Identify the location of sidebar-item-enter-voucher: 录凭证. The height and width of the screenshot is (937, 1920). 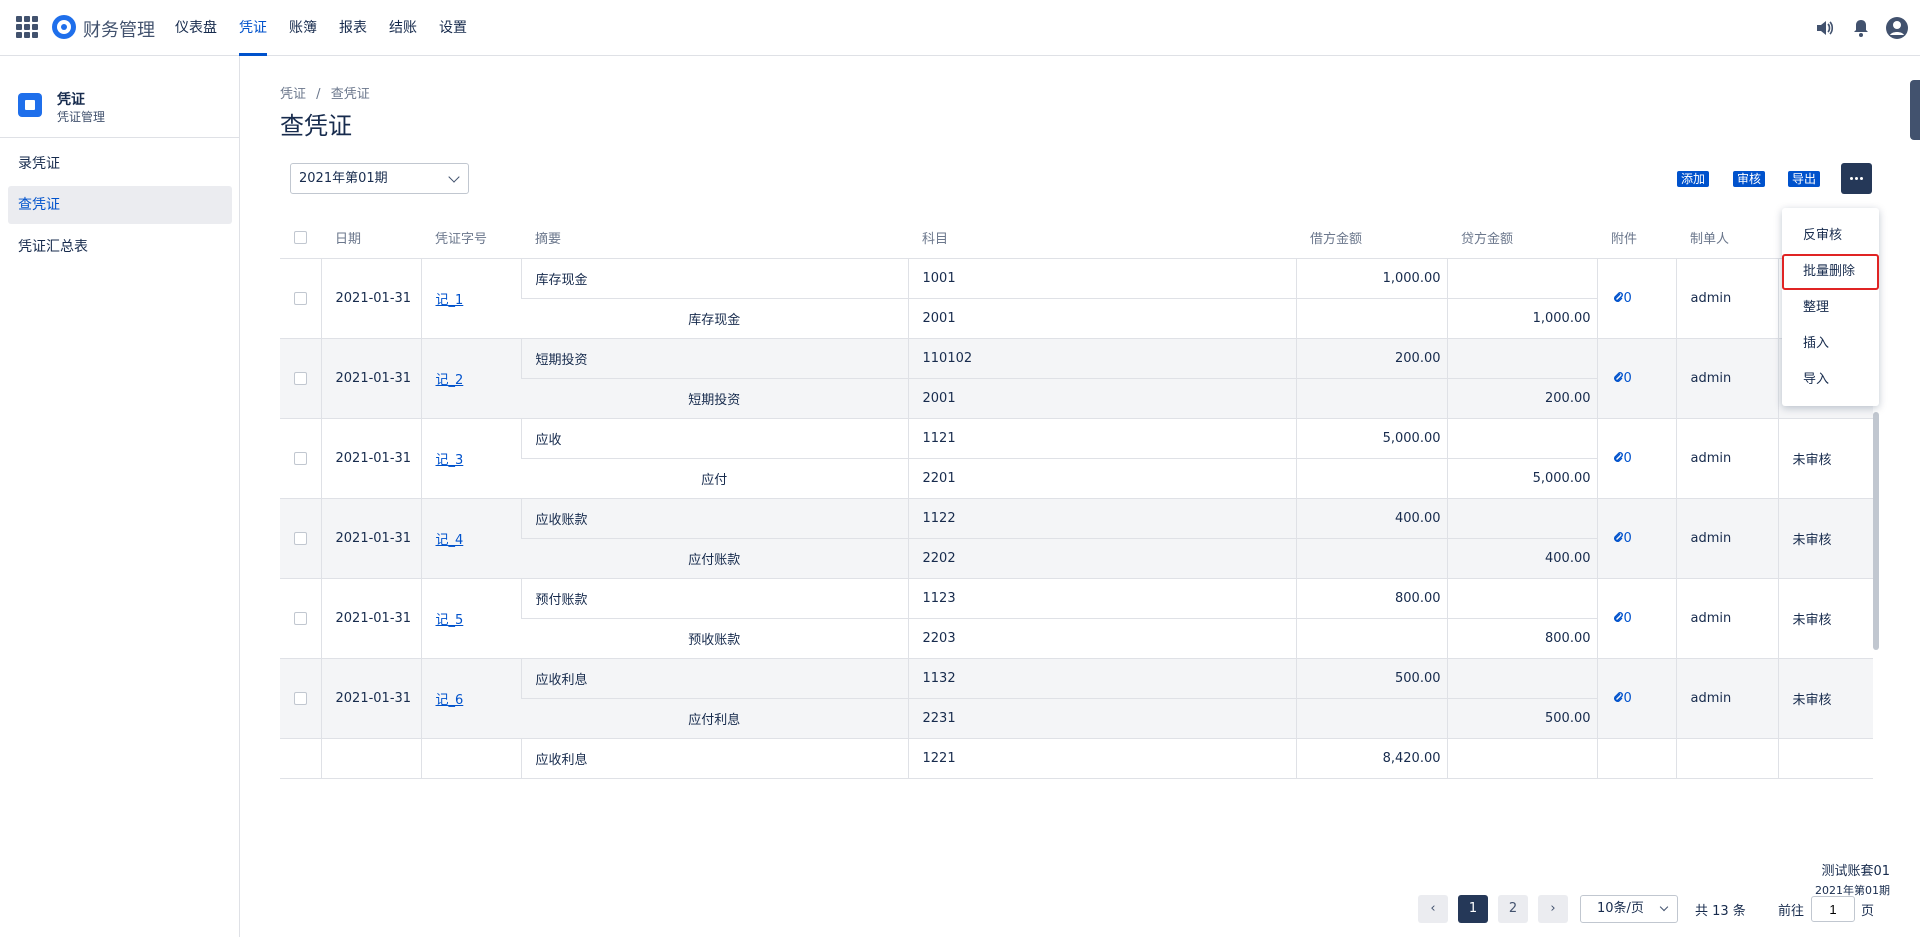
(120, 164).